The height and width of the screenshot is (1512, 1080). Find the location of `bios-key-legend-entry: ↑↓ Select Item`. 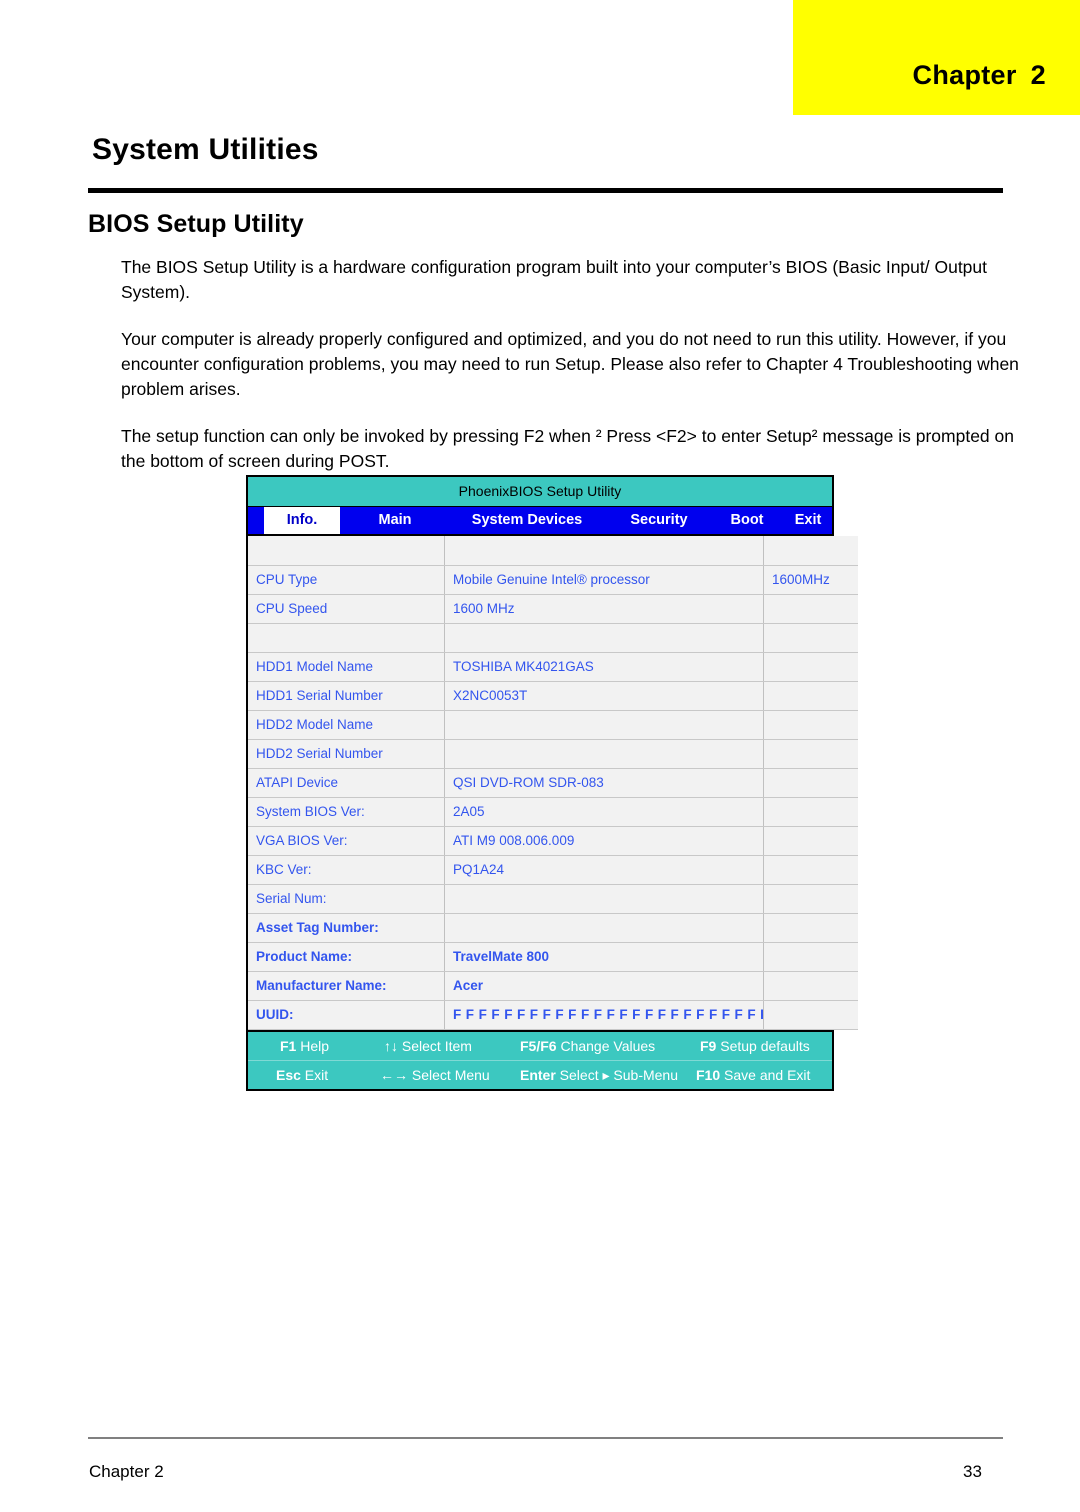

bios-key-legend-entry: ↑↓ Select Item is located at coordinates (428, 1046).